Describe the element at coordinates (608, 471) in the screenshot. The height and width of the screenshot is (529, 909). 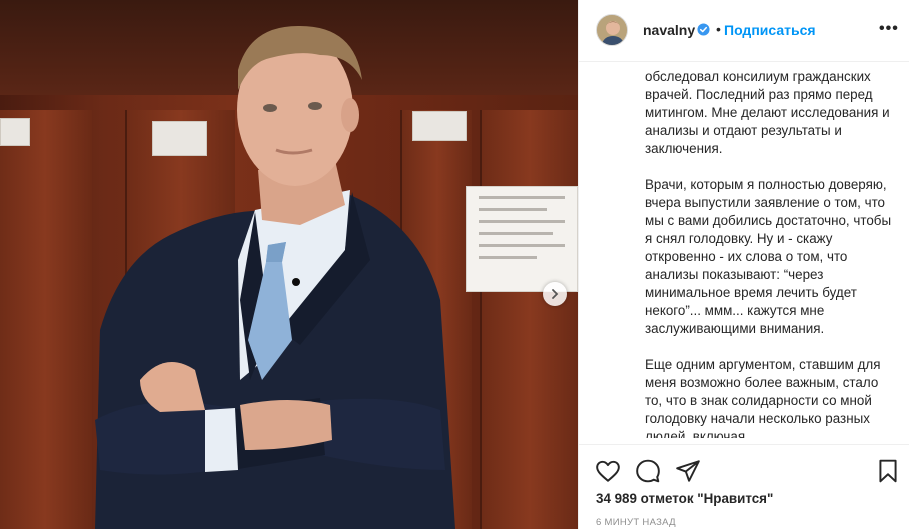
I see `heart-icon` at that location.